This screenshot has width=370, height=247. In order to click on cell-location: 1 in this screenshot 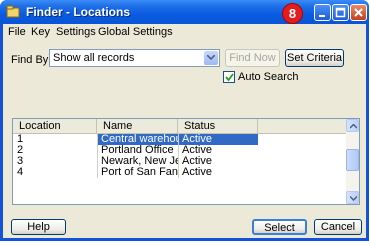, I will do `click(55, 139)`.